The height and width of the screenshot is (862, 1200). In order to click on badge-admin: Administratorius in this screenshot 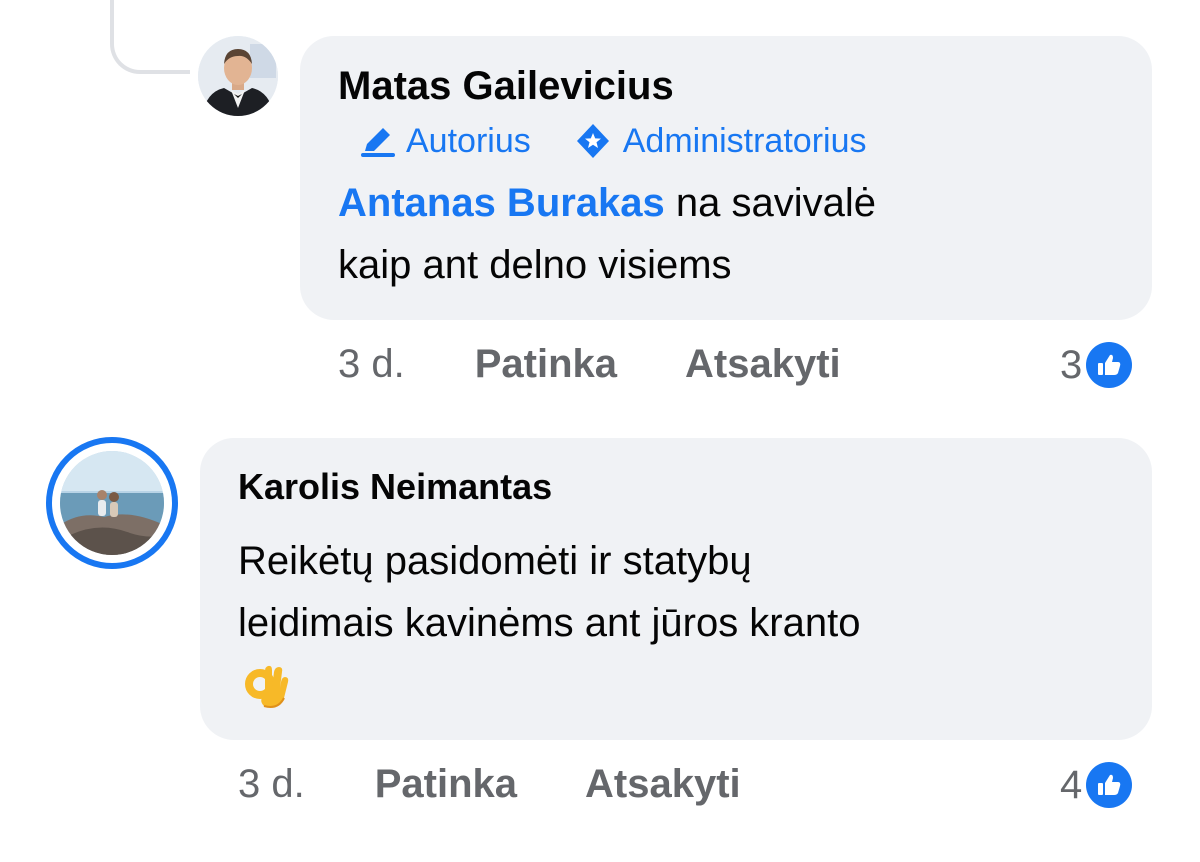, I will do `click(720, 141)`.